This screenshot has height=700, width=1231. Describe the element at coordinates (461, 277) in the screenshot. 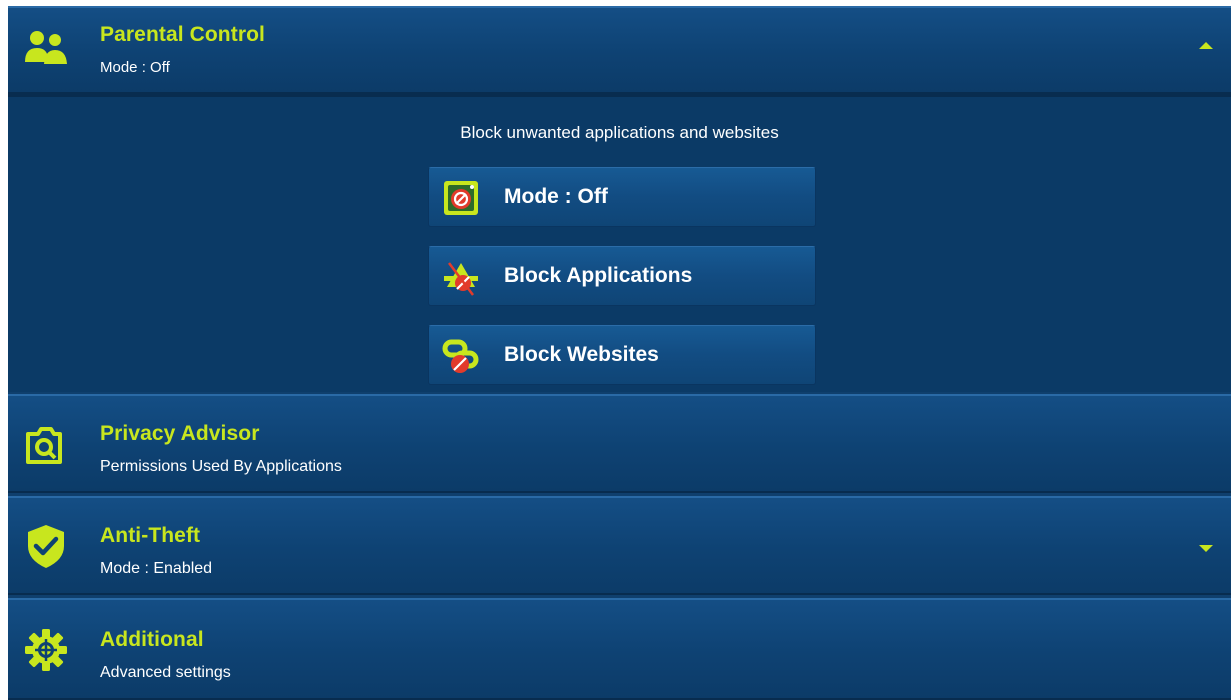

I see `block-applications-icon` at that location.